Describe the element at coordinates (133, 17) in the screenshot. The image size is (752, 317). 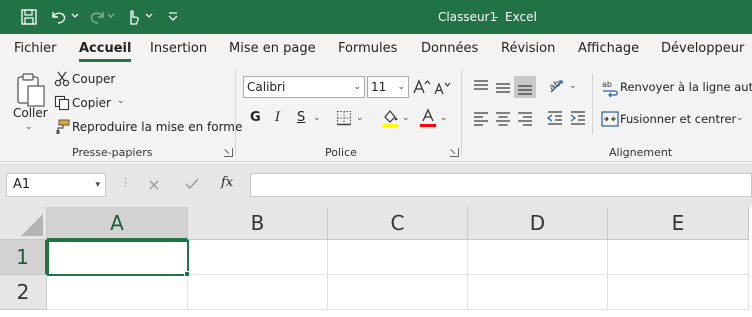
I see `touch-mode-icon` at that location.